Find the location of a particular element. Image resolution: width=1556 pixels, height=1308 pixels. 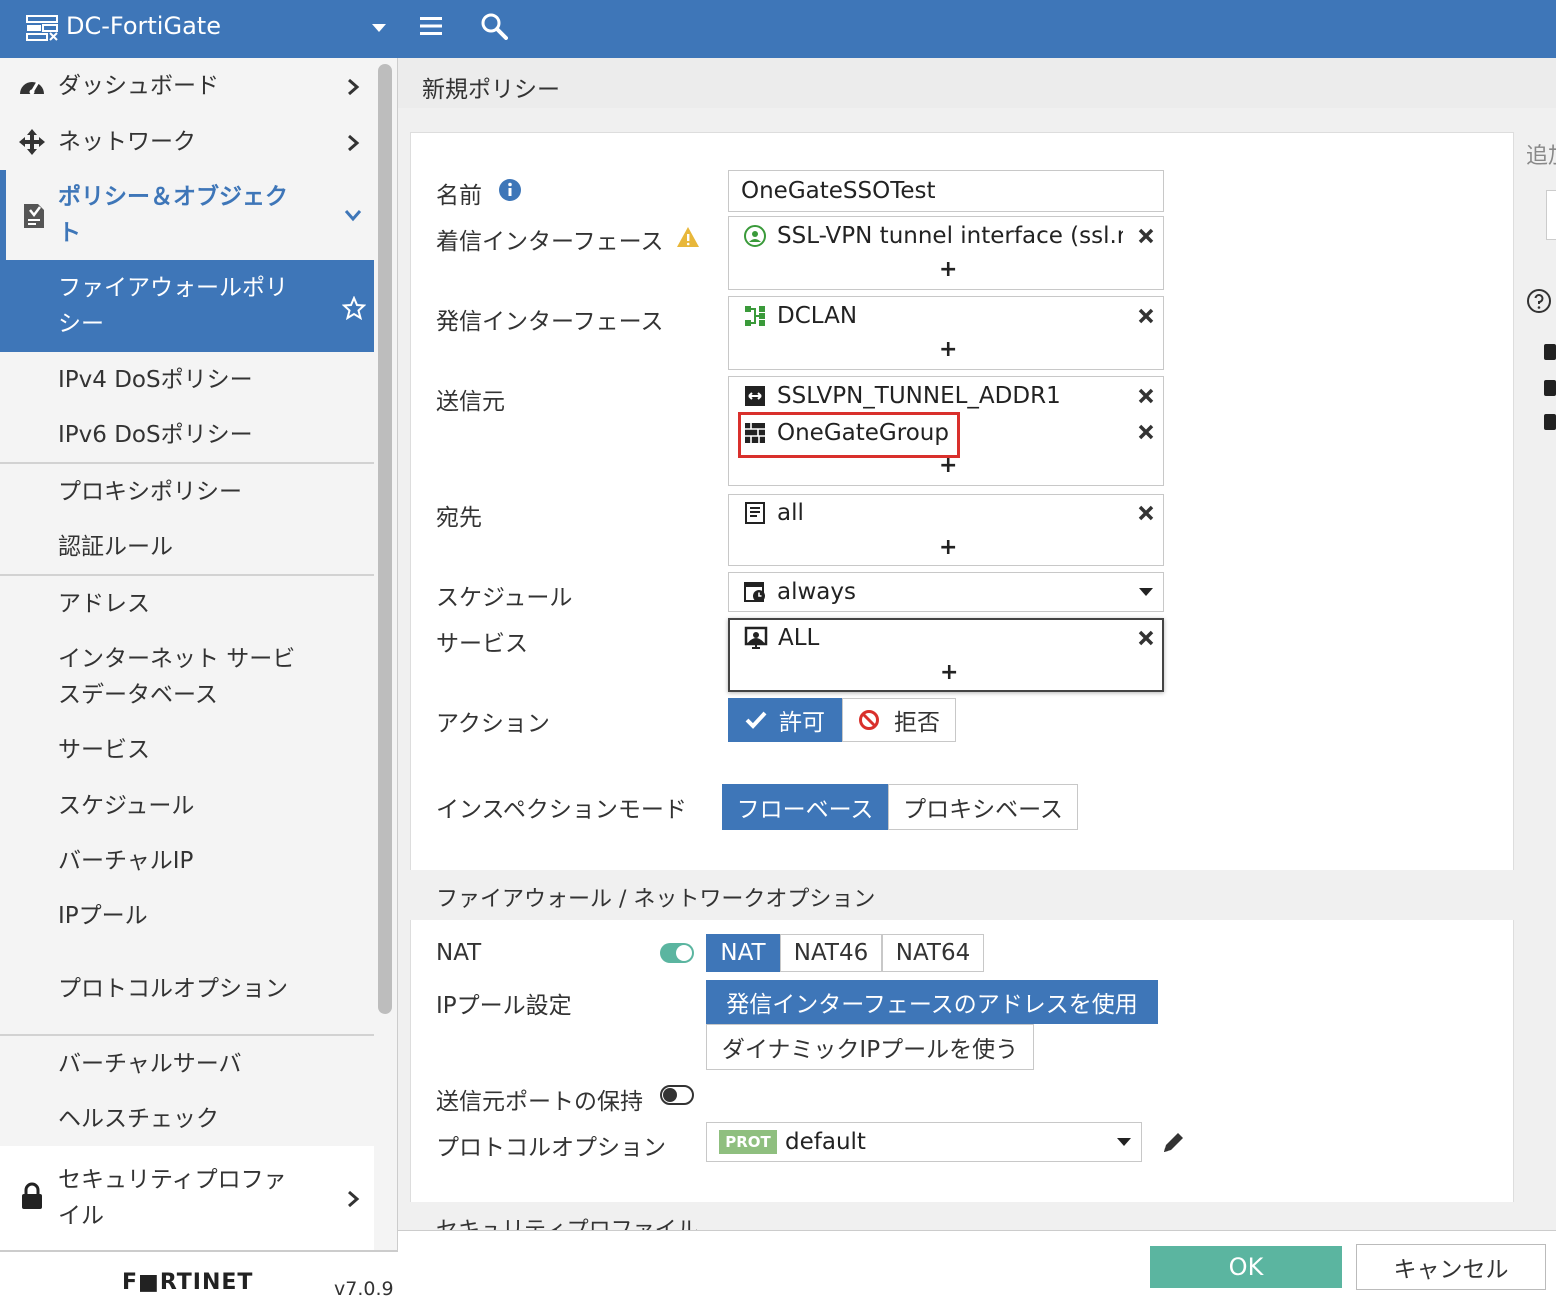

sidebar-item-services: サービス is located at coordinates (187, 750).